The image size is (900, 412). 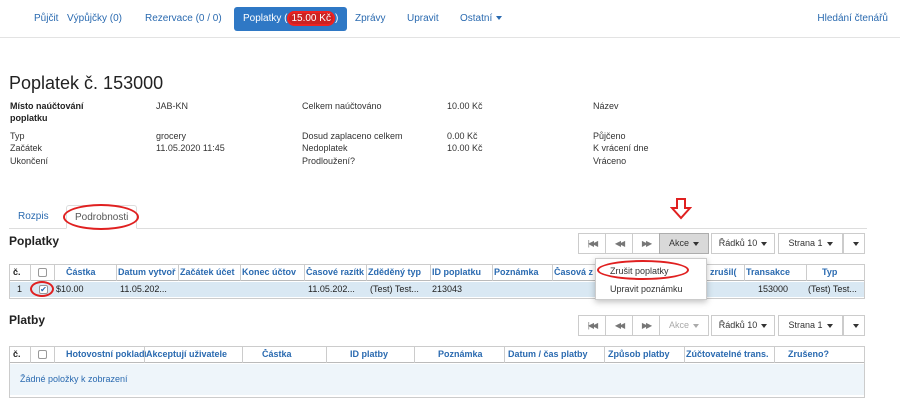 What do you see at coordinates (274, 272) in the screenshot?
I see `col-konec-uctovani: Konec účtov` at bounding box center [274, 272].